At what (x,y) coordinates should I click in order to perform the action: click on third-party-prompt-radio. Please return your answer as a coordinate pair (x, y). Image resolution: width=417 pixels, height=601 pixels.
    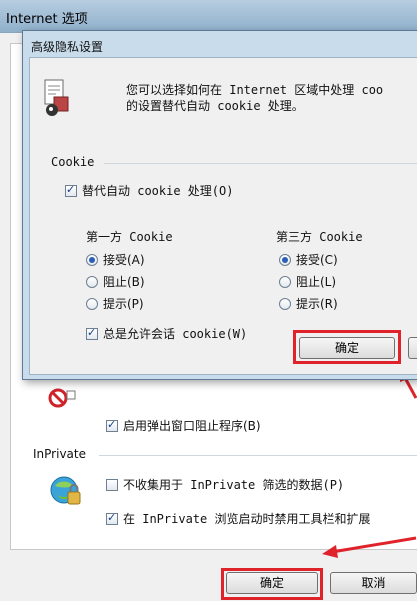
    Looking at the image, I should click on (285, 303).